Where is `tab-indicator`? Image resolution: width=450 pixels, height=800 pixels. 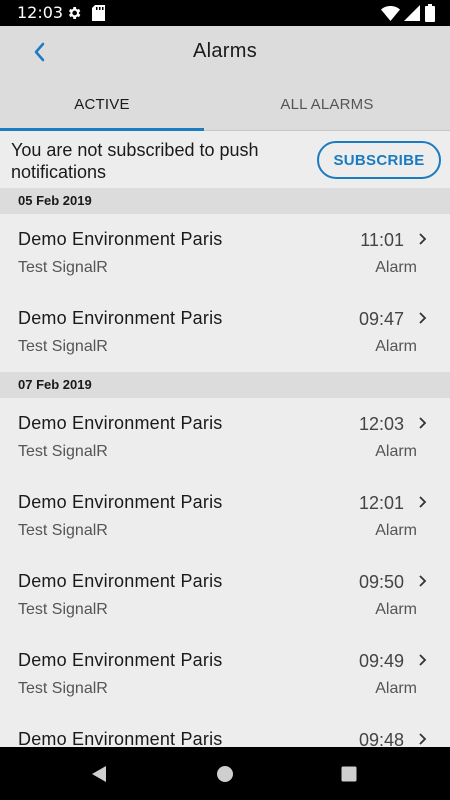 tab-indicator is located at coordinates (102, 129).